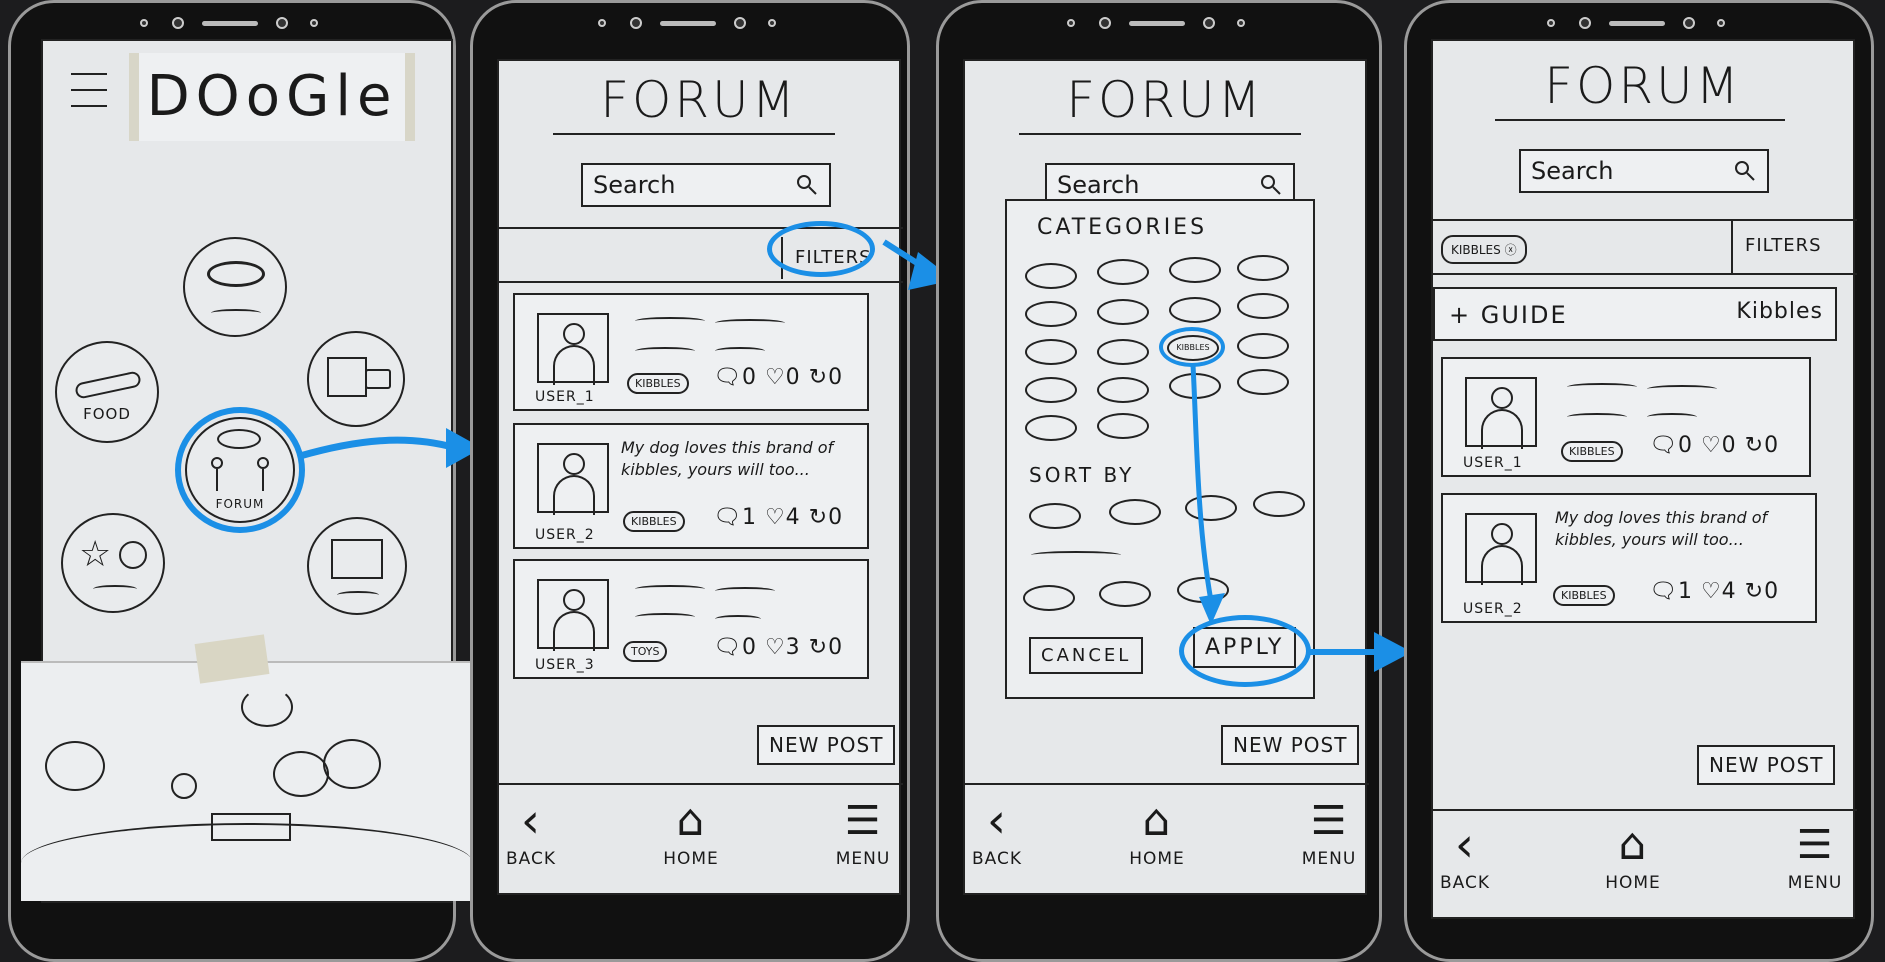 The height and width of the screenshot is (962, 1885). What do you see at coordinates (1508, 315) in the screenshot?
I see `add-guide-link: + GUIDE` at bounding box center [1508, 315].